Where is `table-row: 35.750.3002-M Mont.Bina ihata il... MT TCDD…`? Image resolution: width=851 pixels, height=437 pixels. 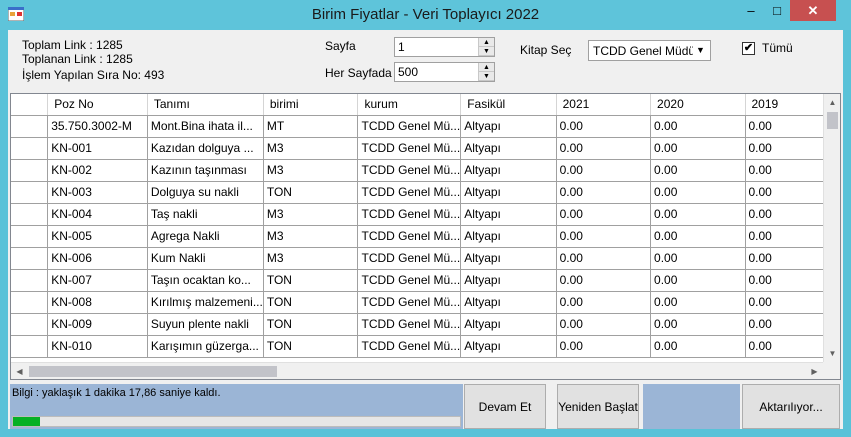
table-row: 35.750.3002-M Mont.Bina ihata il... MT TCDD… is located at coordinates (425, 126).